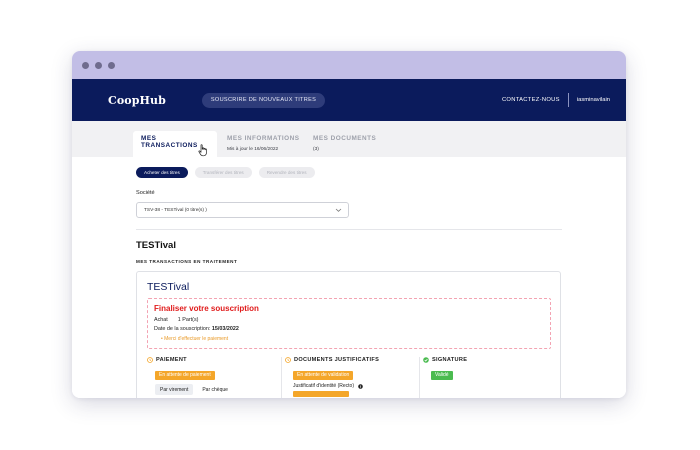 This screenshot has width=700, height=450. I want to click on societe-selected-value: TSV-38 - TESTival (0 titre(s) ), so click(175, 210).